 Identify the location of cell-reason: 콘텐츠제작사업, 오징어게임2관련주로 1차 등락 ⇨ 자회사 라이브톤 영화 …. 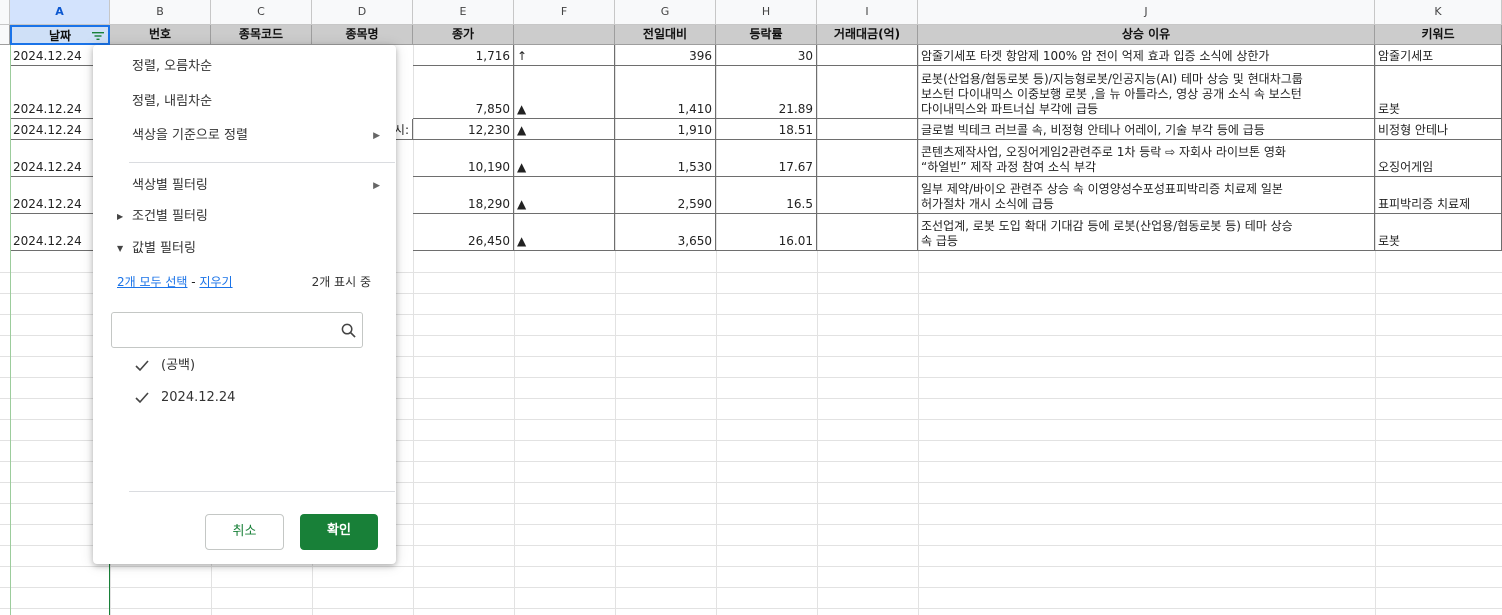
(1146, 158).